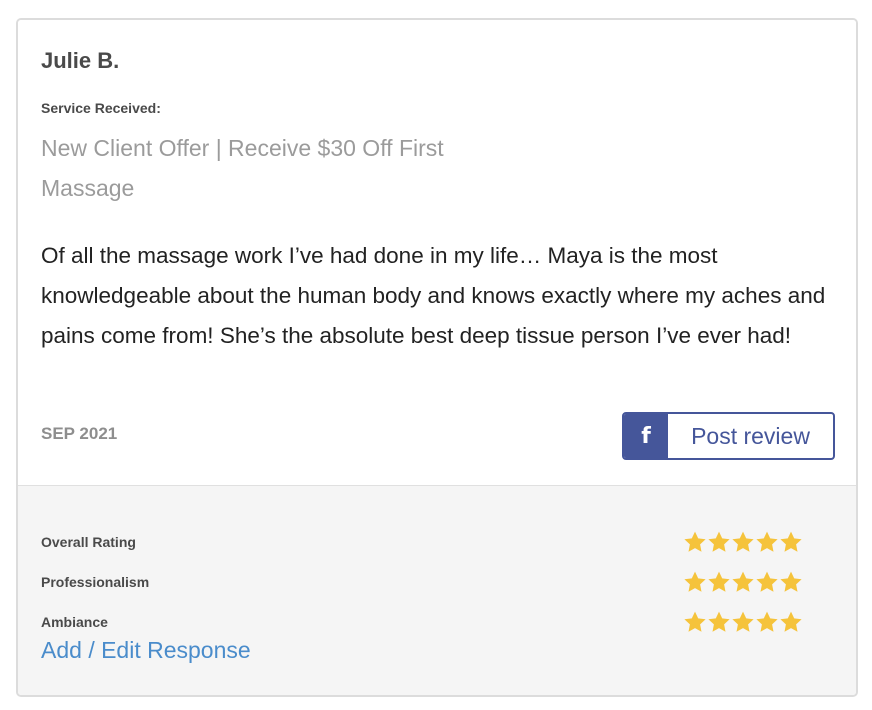 This screenshot has height=710, width=872. I want to click on review-date: SEP 2021, so click(79, 433).